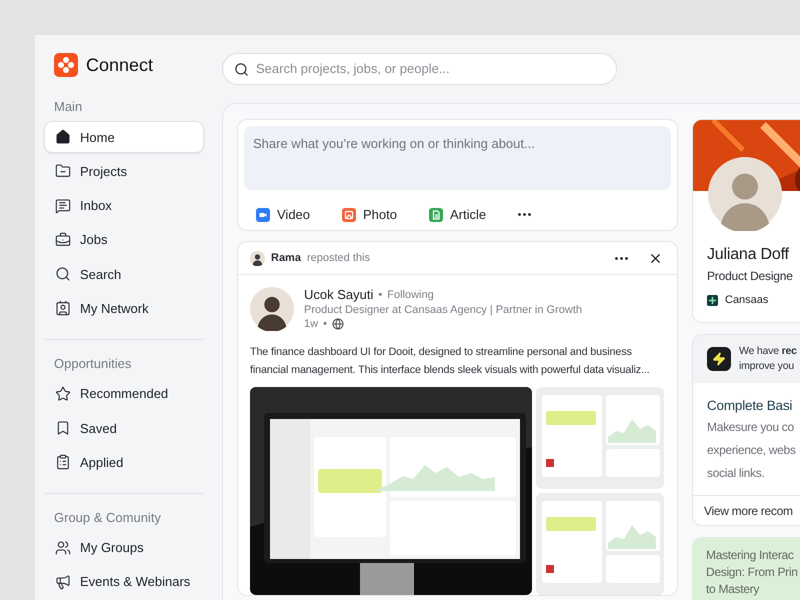 This screenshot has width=800, height=600. I want to click on logo-icon, so click(66, 65).